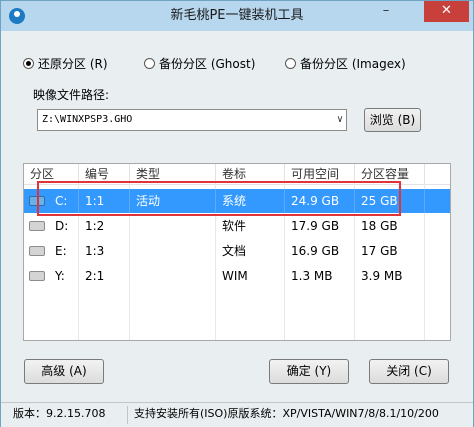  I want to click on partition-row-d: D: 1:2 软件 17.9 GB 18 GB, so click(237, 226).